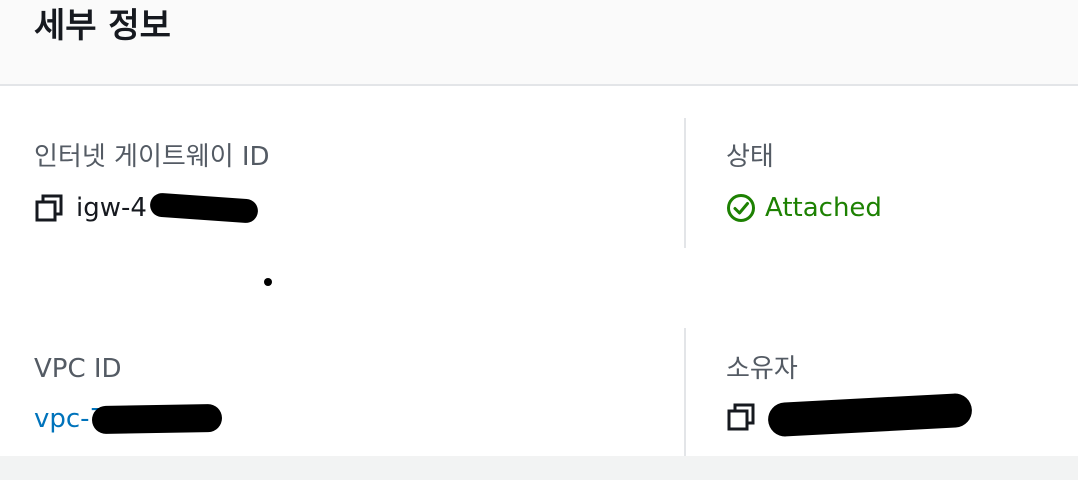 This screenshot has width=1078, height=480. I want to click on stray-dot, so click(268, 282).